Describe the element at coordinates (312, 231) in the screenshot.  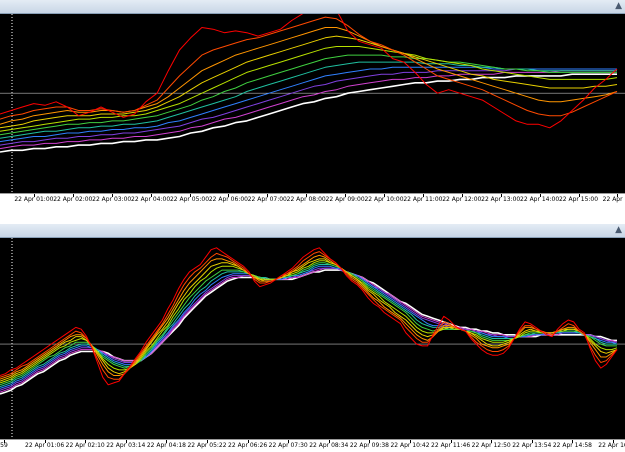
I see `chart-window-titlebar-bottom: ▲` at that location.